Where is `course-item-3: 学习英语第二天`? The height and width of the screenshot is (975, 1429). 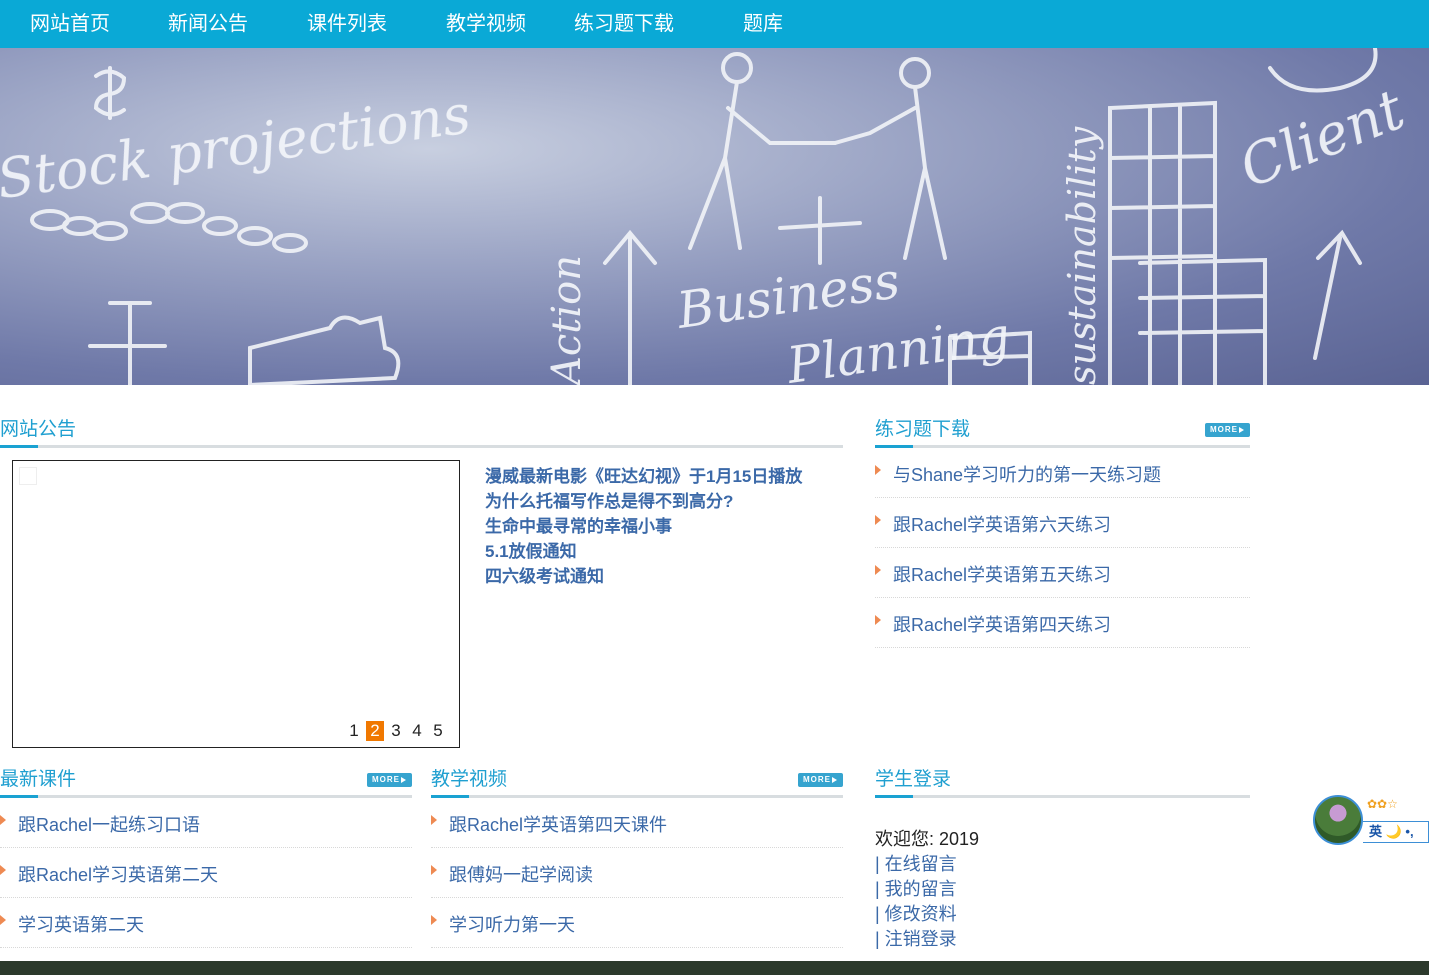
course-item-3: 学习英语第二天 is located at coordinates (206, 923).